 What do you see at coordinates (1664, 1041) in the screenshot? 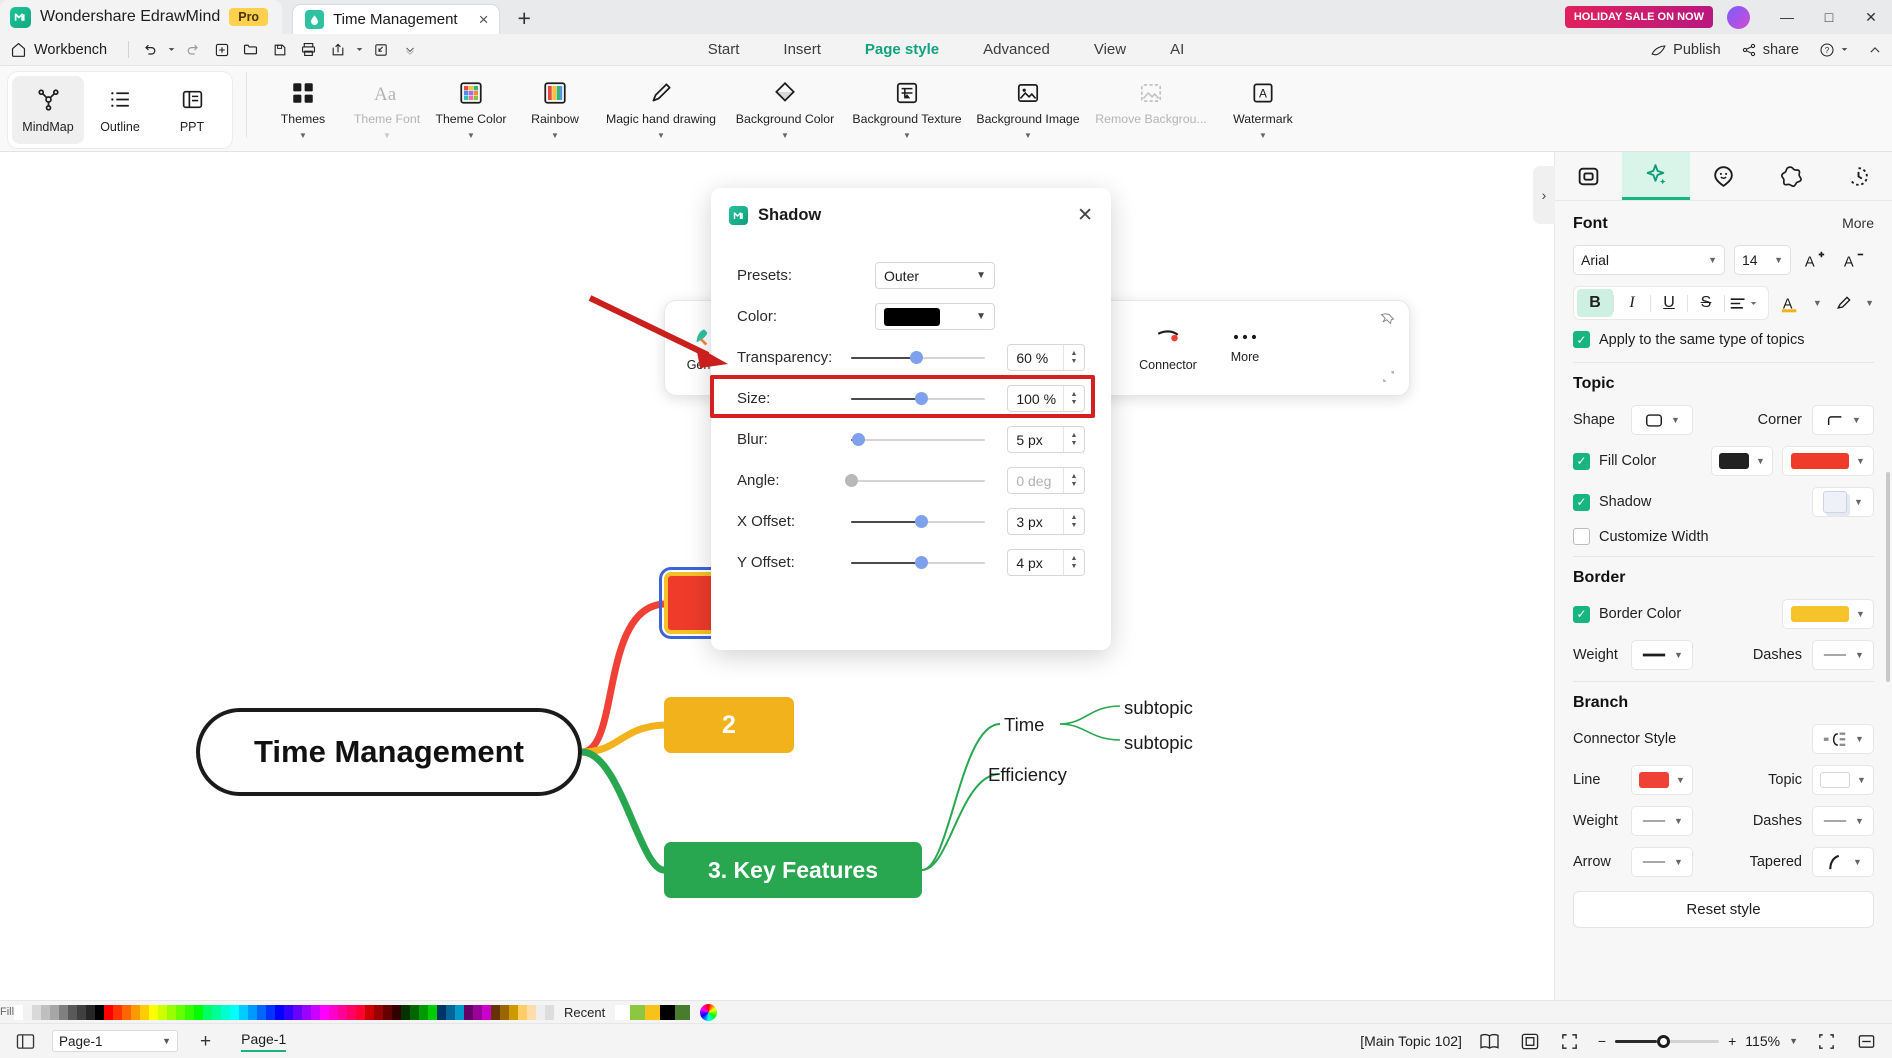
I see `zoom-slider-knob` at bounding box center [1664, 1041].